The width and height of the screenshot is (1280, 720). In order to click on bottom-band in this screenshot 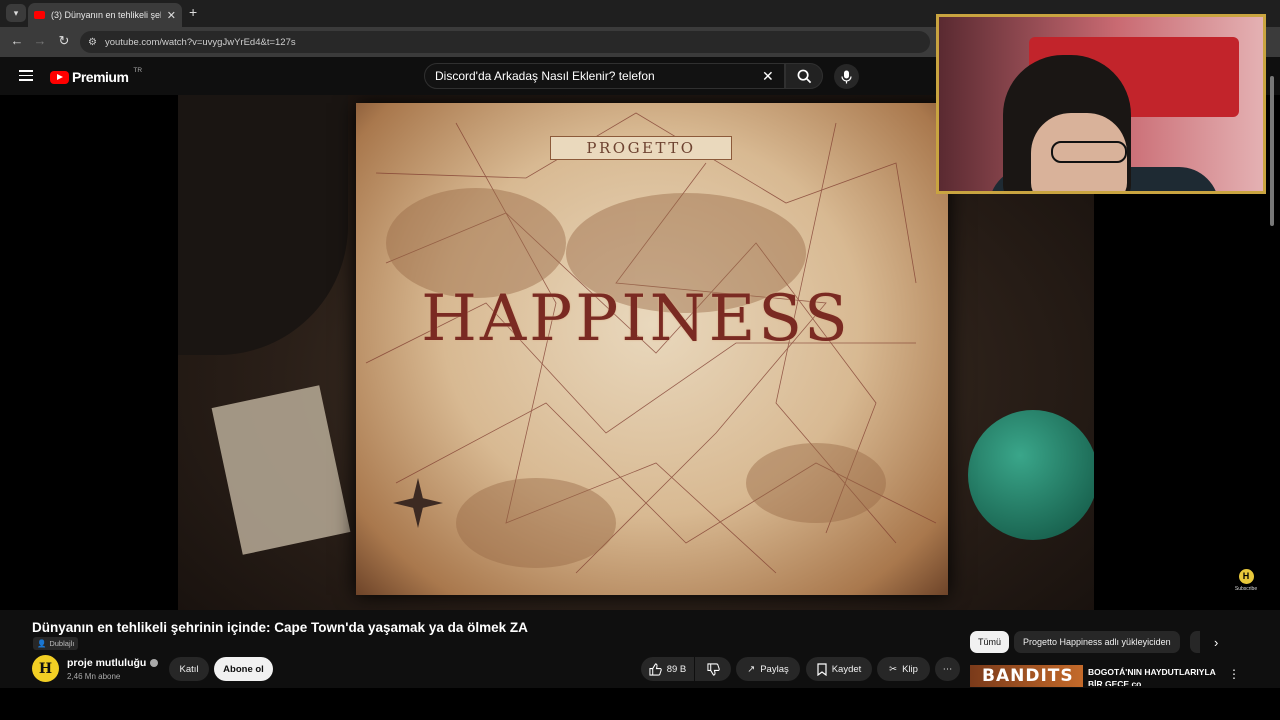, I will do `click(640, 704)`.